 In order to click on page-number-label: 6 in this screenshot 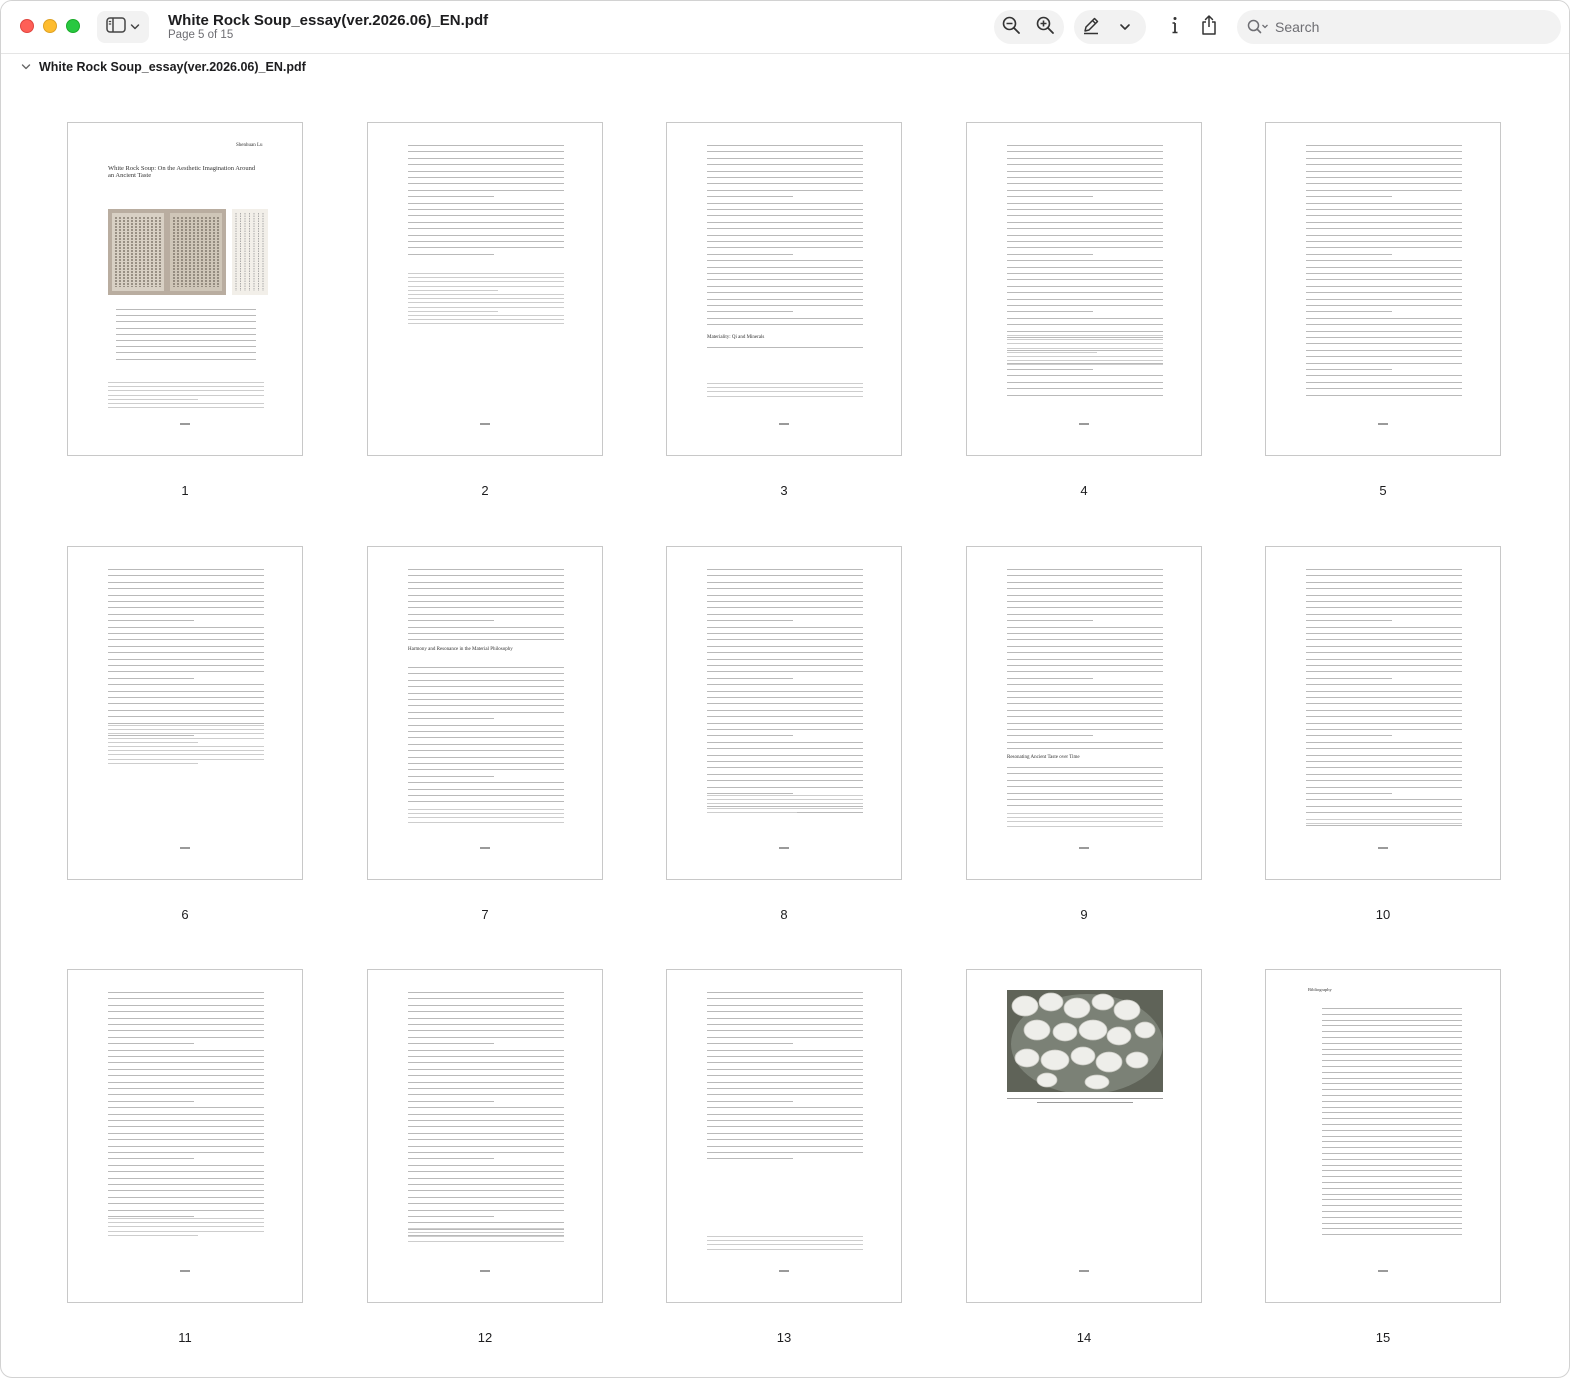, I will do `click(185, 914)`.